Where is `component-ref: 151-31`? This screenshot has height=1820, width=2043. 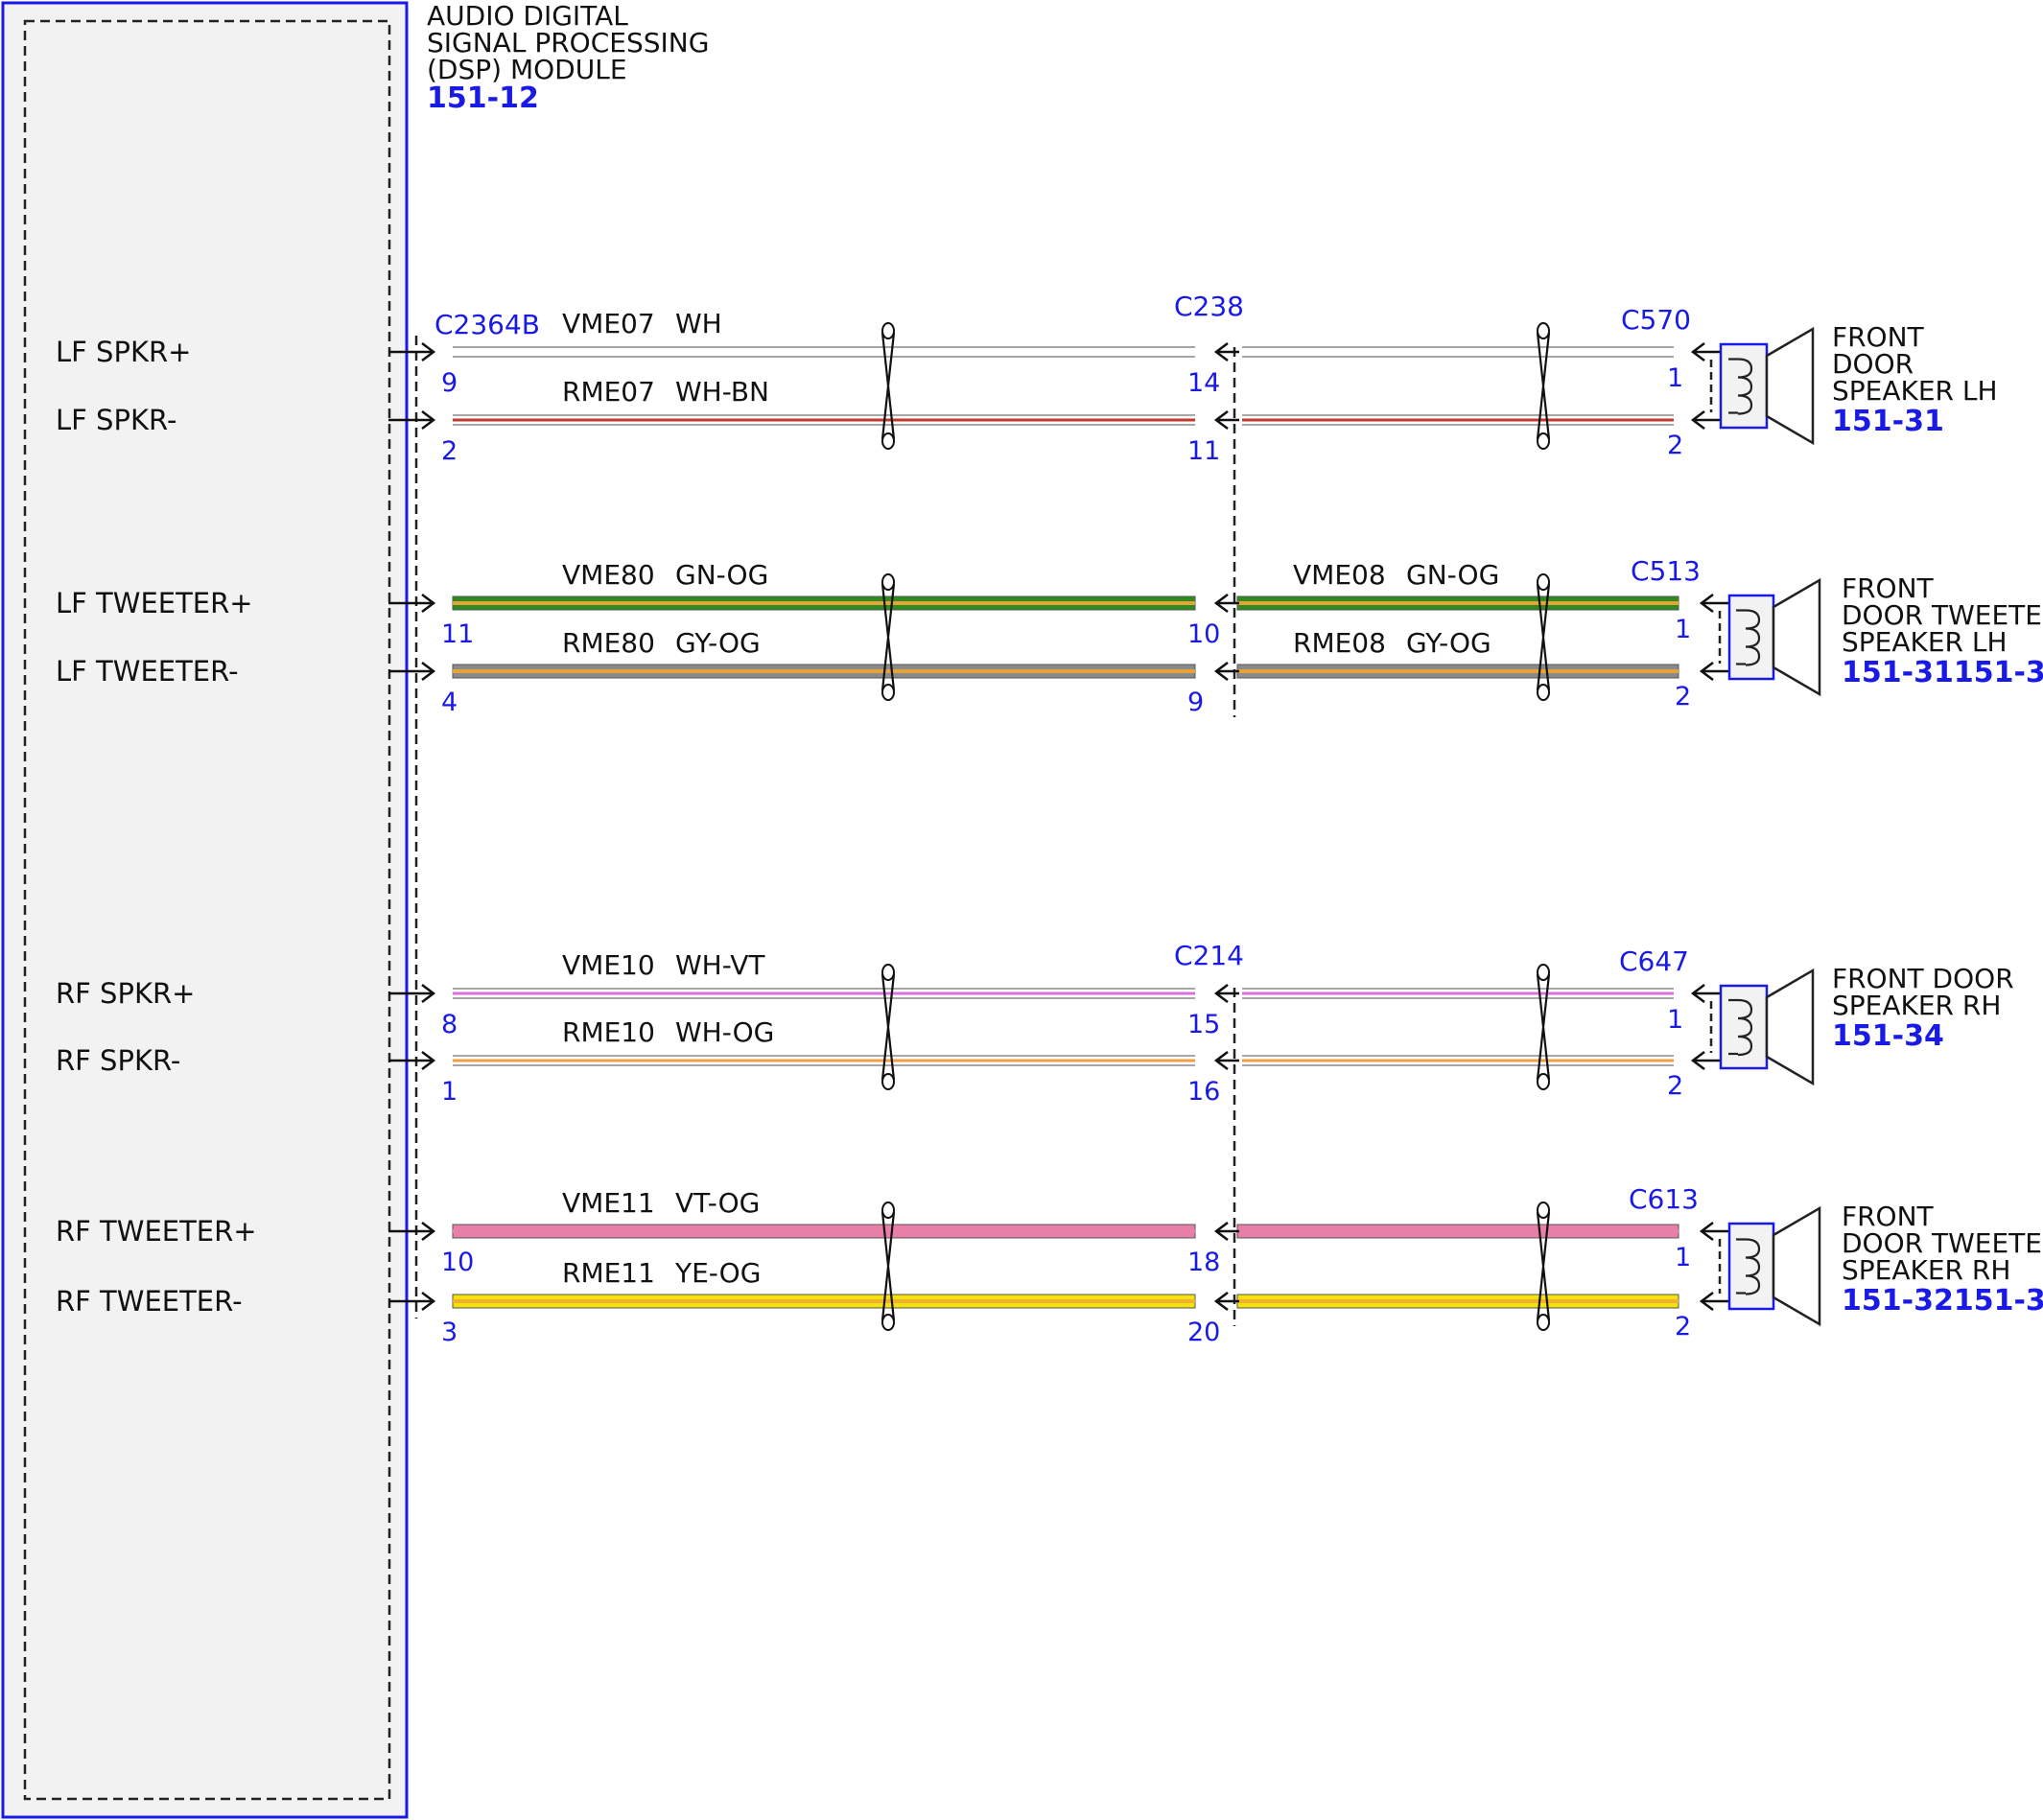
component-ref: 151-31 is located at coordinates (1888, 421).